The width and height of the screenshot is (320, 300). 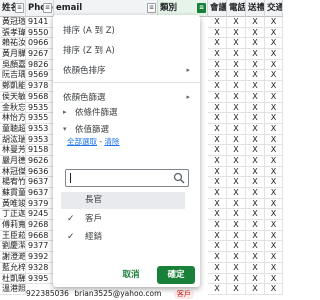 What do you see at coordinates (40, 140) in the screenshot?
I see `cell-phone: 9353` at bounding box center [40, 140].